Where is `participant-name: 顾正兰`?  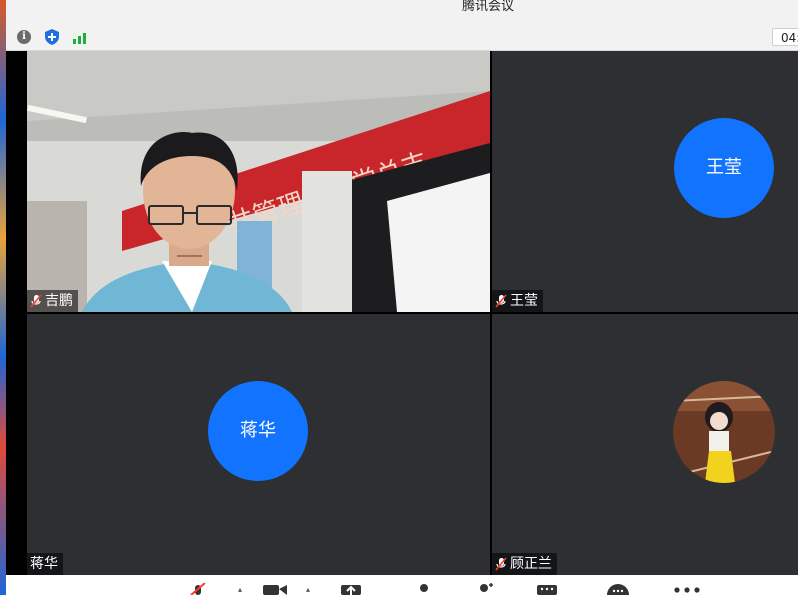
participant-name: 顾正兰 is located at coordinates (531, 564).